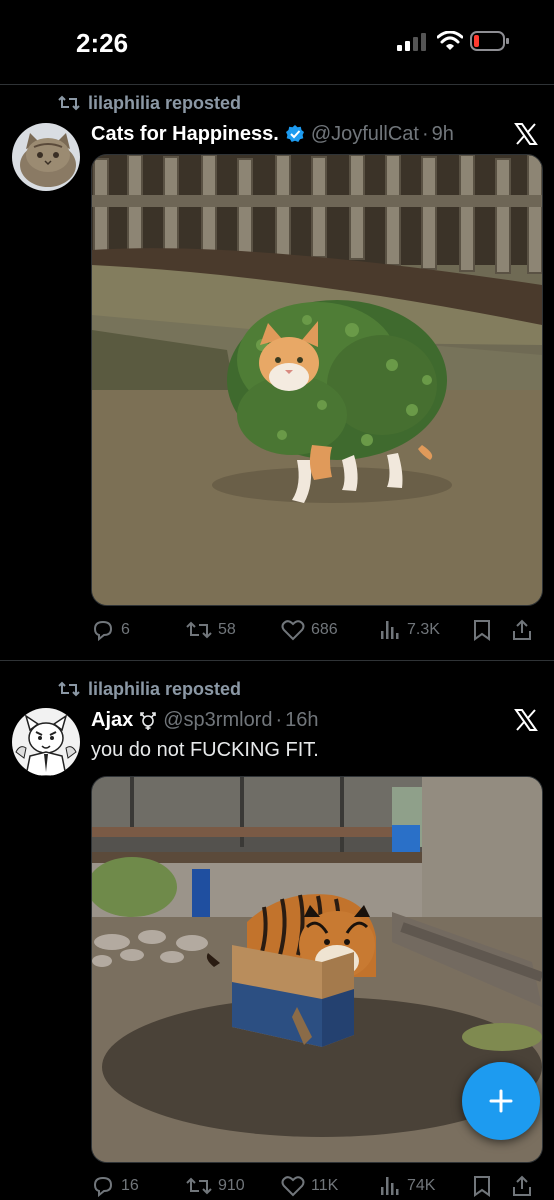 Image resolution: width=554 pixels, height=1200 pixels. Describe the element at coordinates (130, 1185) in the screenshot. I see `reply-count: 16` at that location.